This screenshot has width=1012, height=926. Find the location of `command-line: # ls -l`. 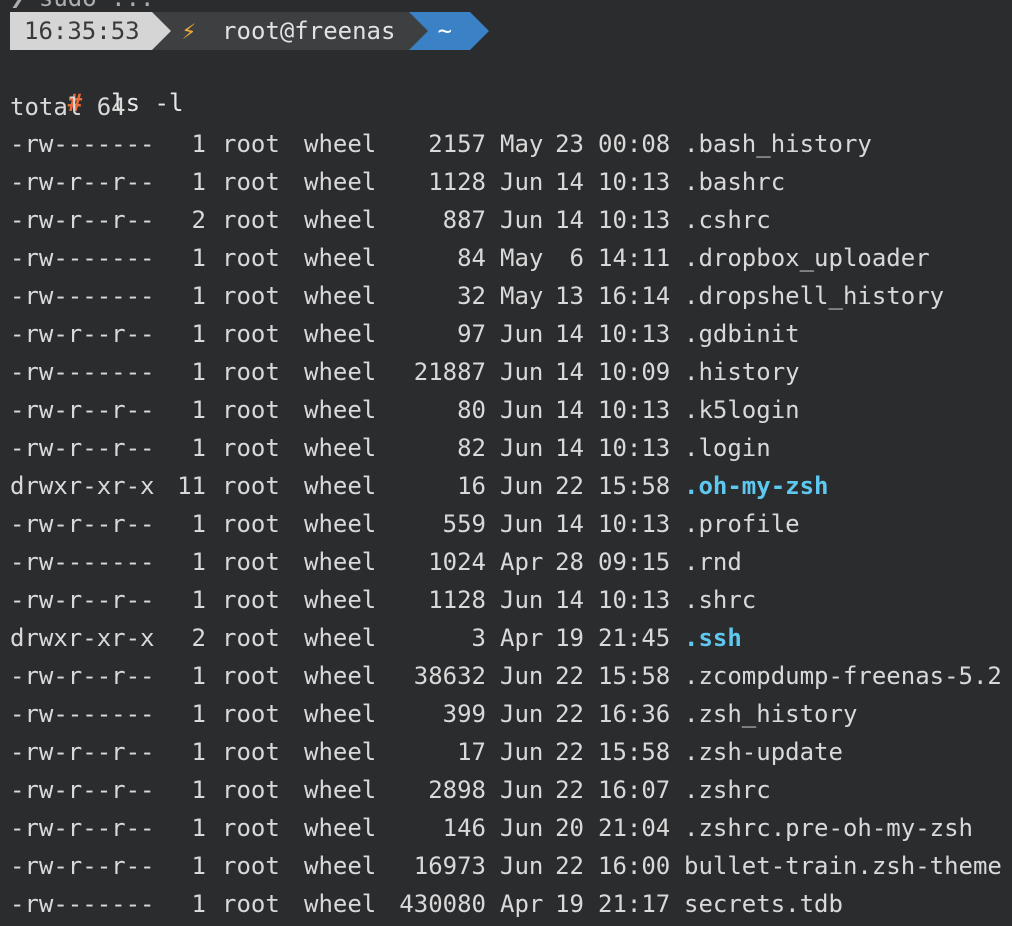

command-line: # ls -l is located at coordinates (97, 84).